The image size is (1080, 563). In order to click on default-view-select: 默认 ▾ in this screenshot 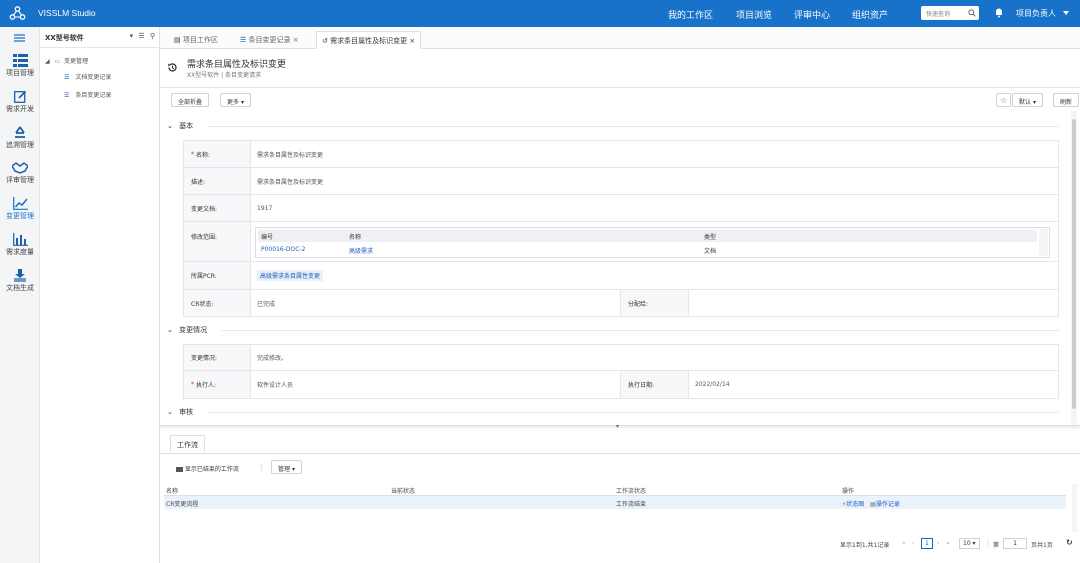, I will do `click(1027, 100)`.